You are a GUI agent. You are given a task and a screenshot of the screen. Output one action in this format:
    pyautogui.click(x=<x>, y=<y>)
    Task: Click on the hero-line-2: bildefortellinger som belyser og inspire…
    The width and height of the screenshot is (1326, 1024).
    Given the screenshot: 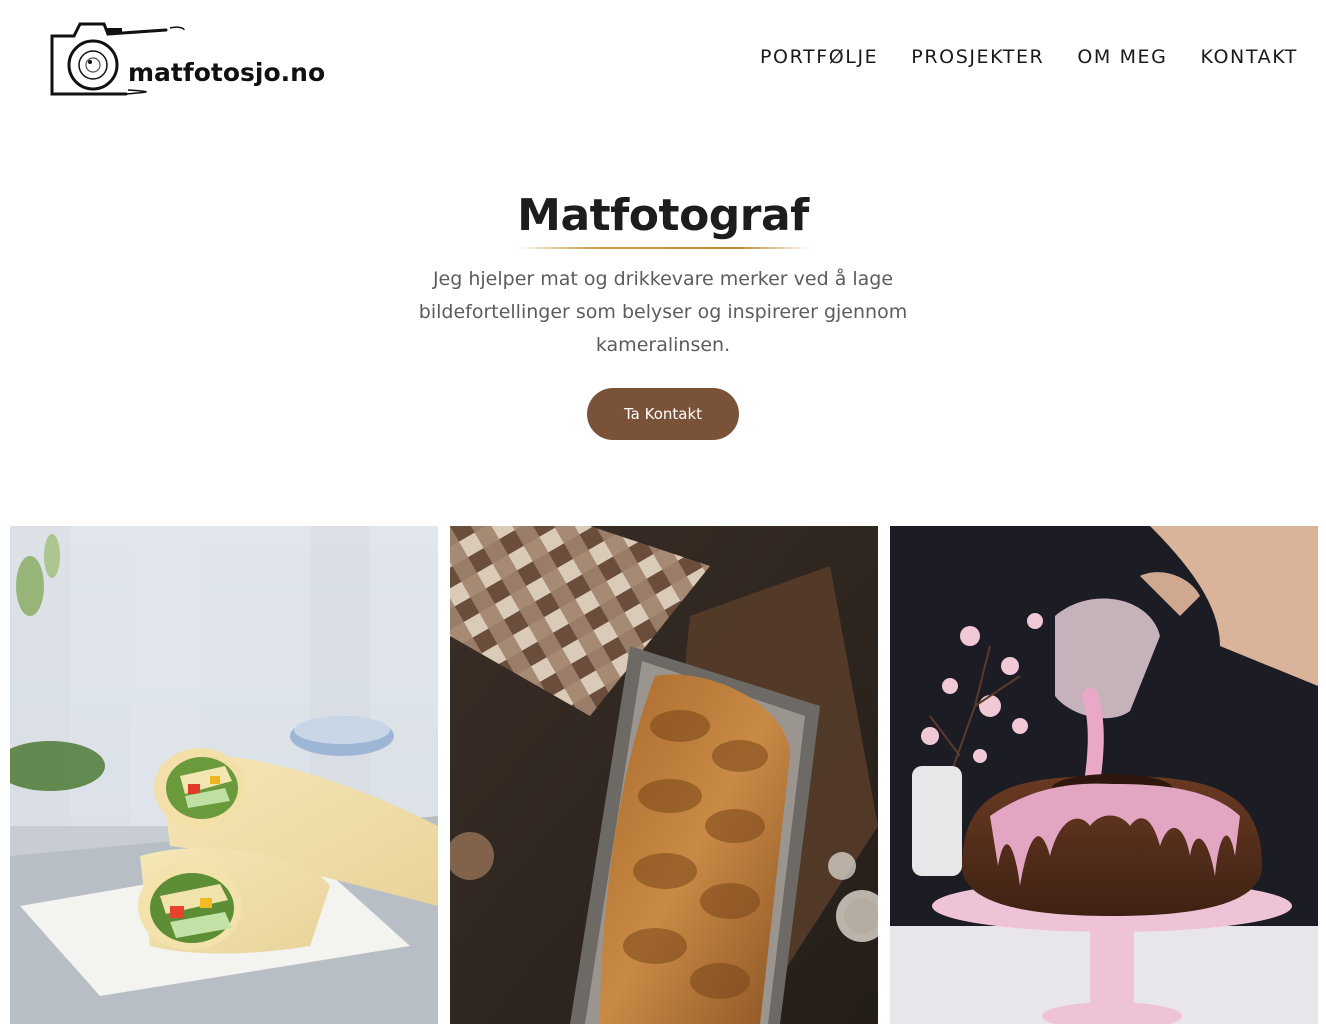 What is the action you would take?
    pyautogui.click(x=663, y=312)
    